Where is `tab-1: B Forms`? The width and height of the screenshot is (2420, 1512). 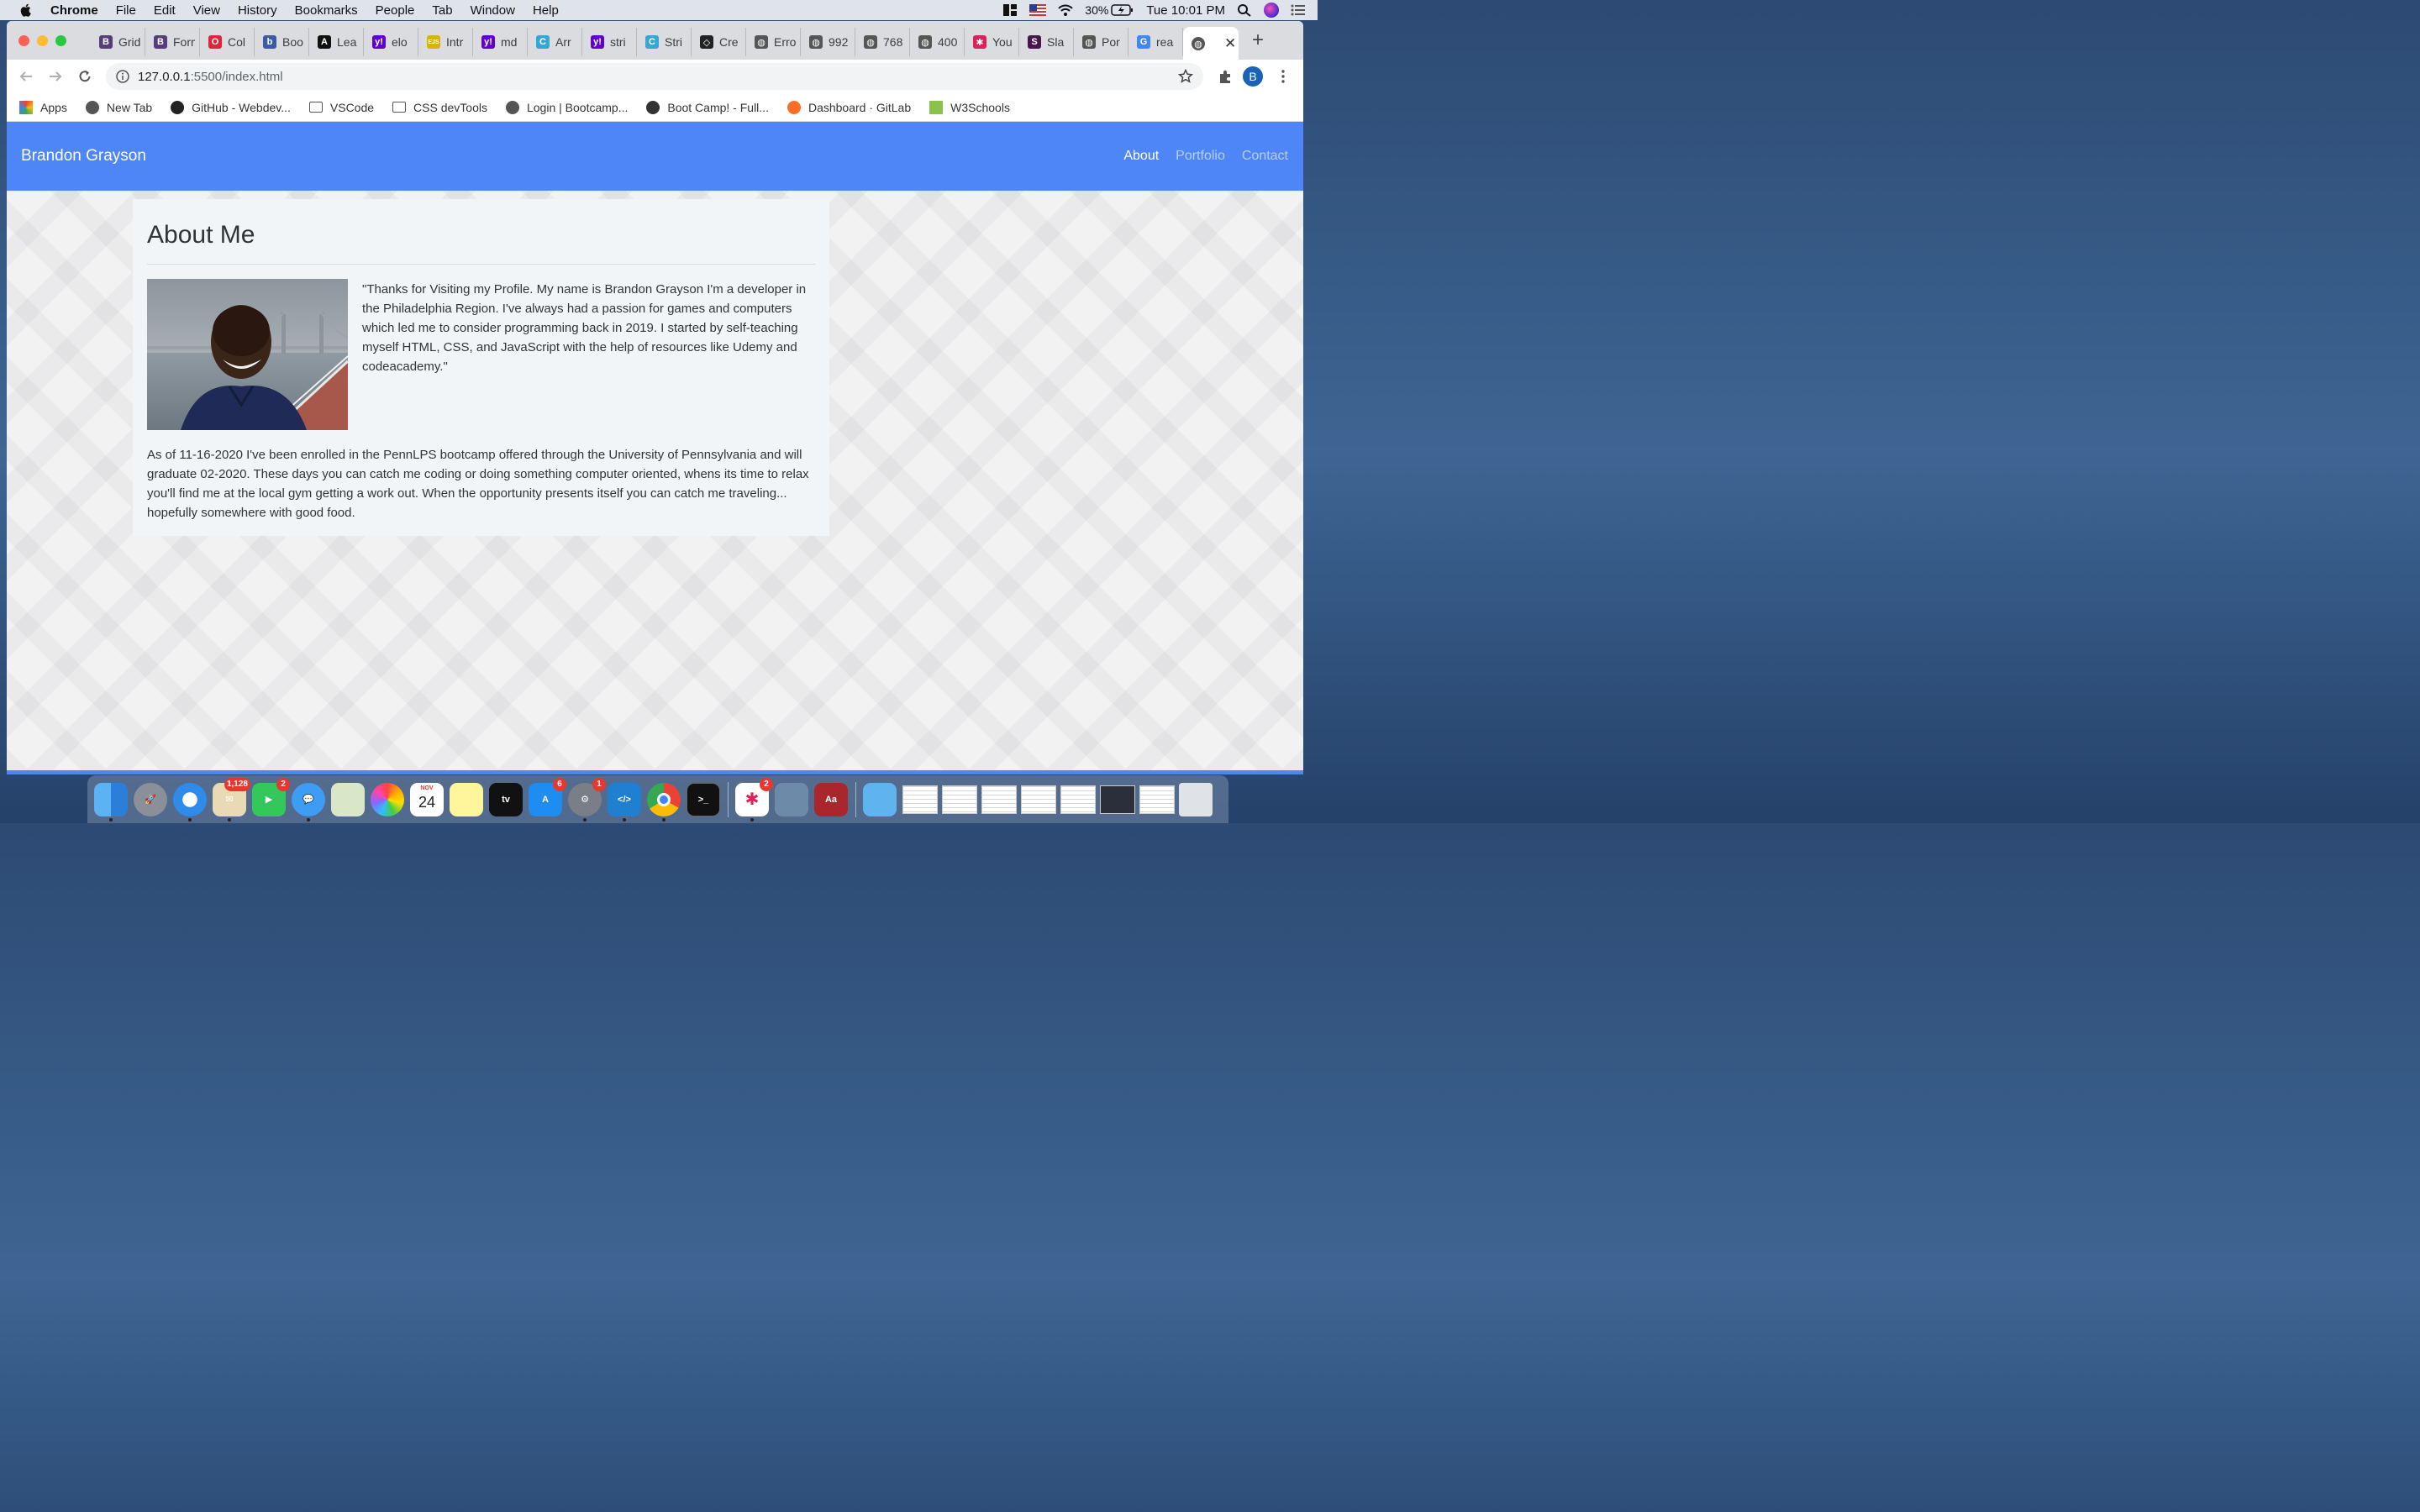 tab-1: B Forms is located at coordinates (172, 42).